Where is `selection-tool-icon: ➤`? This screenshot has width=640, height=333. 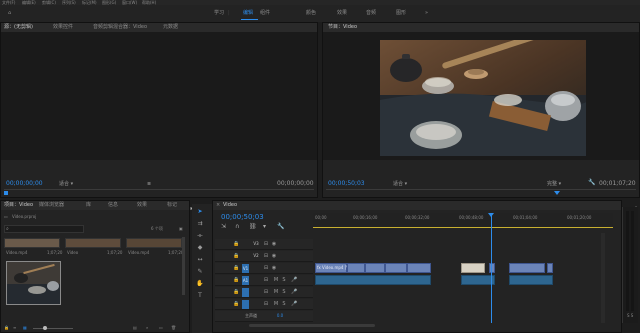 selection-tool-icon: ➤ is located at coordinates (200, 212).